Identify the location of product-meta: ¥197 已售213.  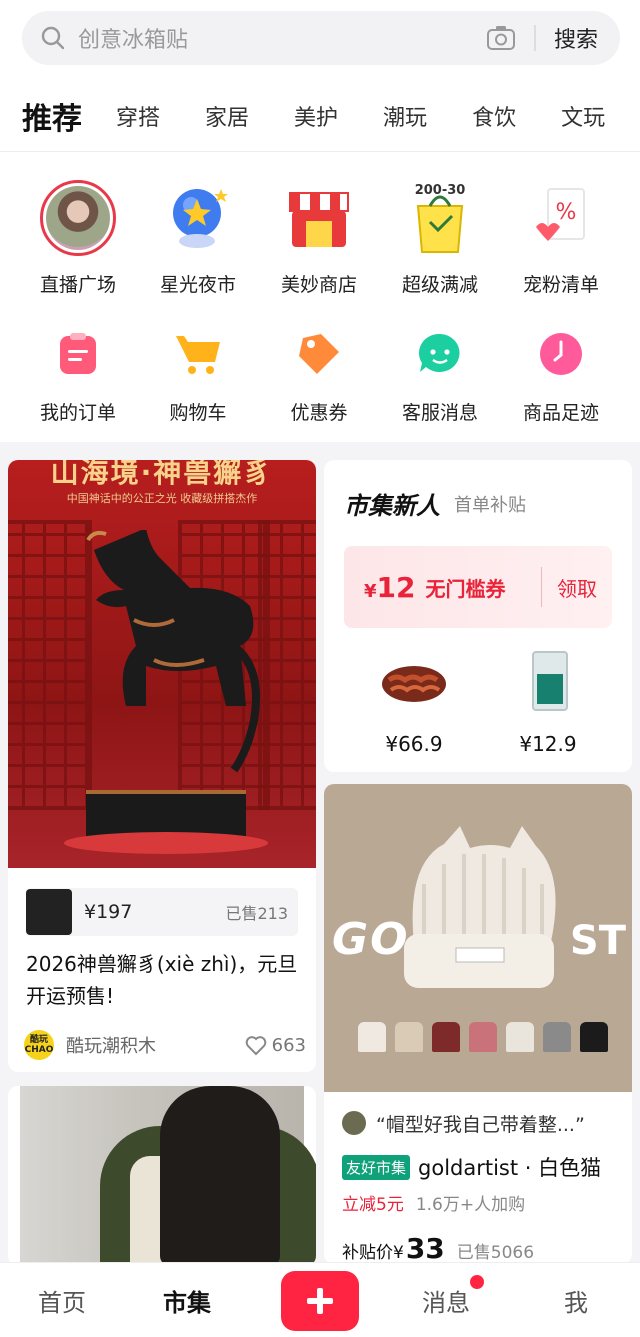
(162, 912).